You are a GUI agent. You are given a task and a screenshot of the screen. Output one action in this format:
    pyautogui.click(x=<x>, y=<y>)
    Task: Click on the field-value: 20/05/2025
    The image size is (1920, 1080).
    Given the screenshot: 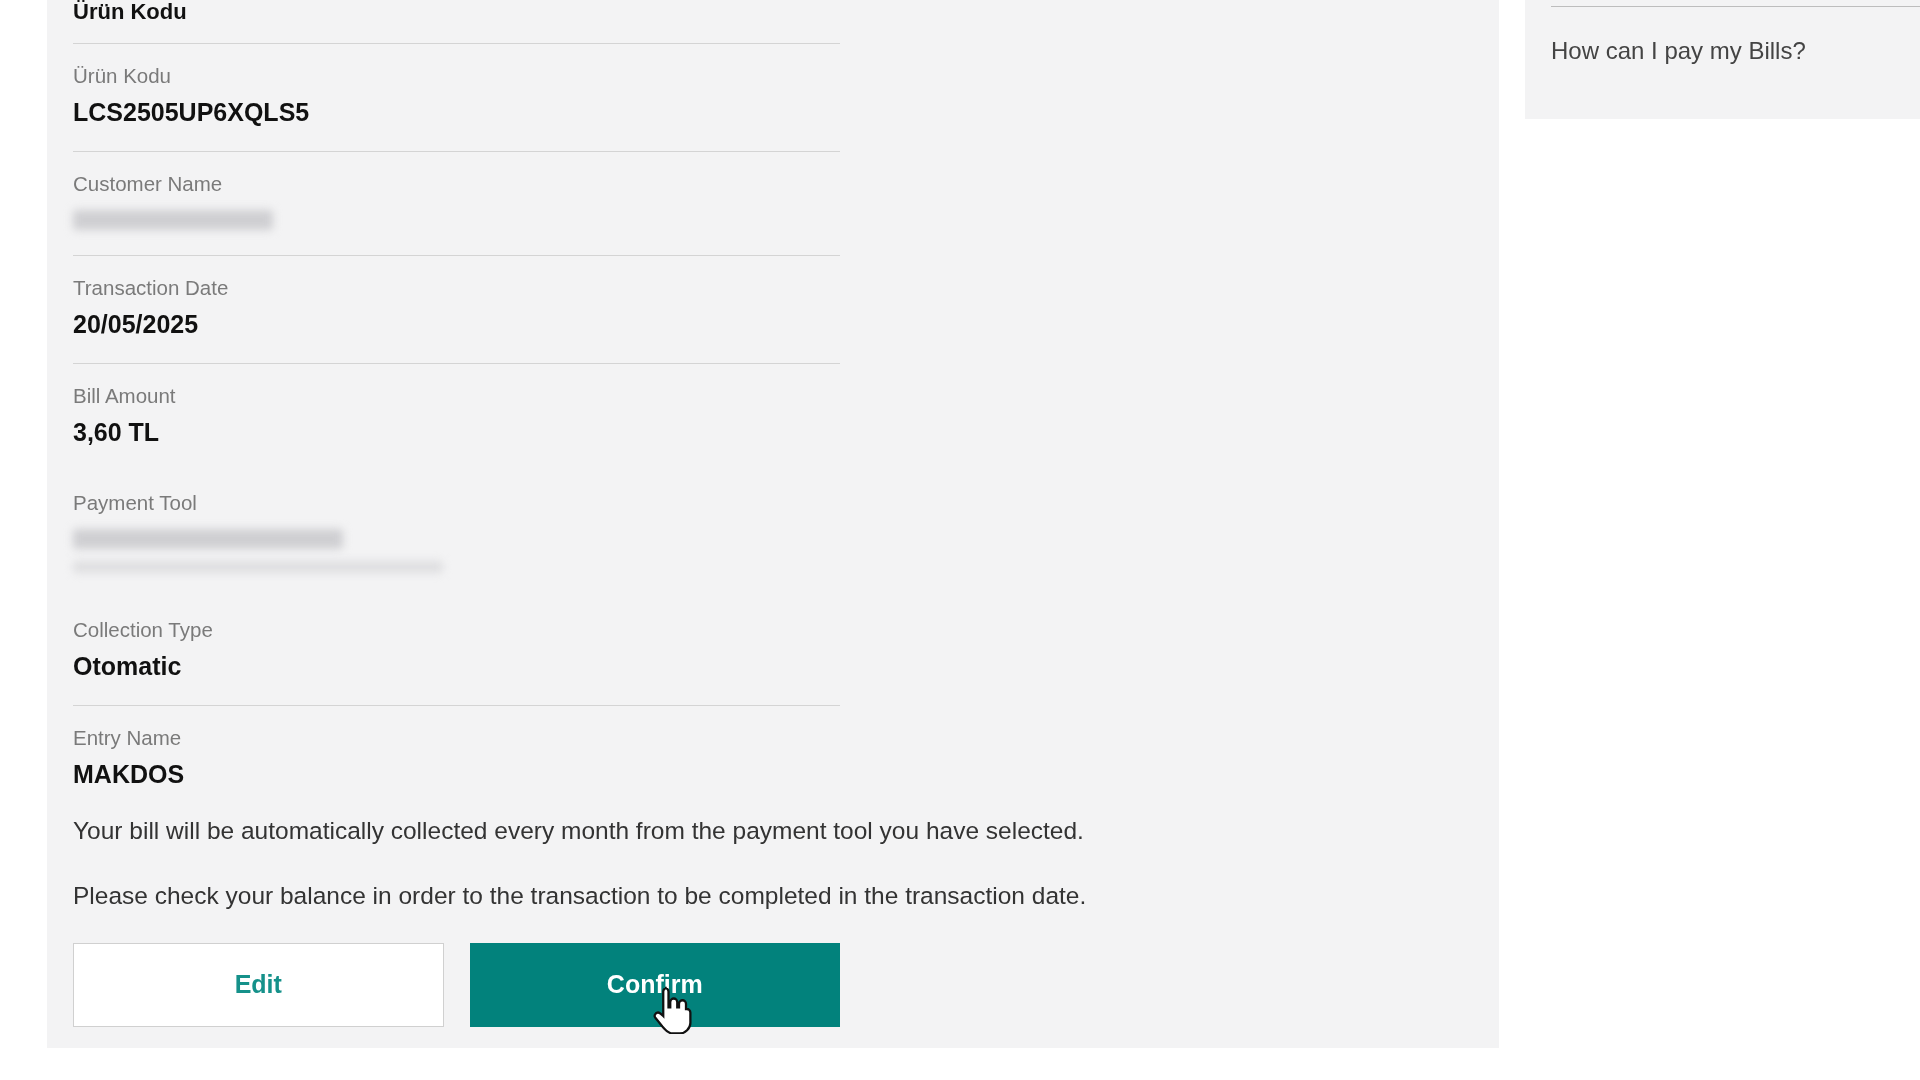 What is the action you would take?
    pyautogui.click(x=136, y=324)
    